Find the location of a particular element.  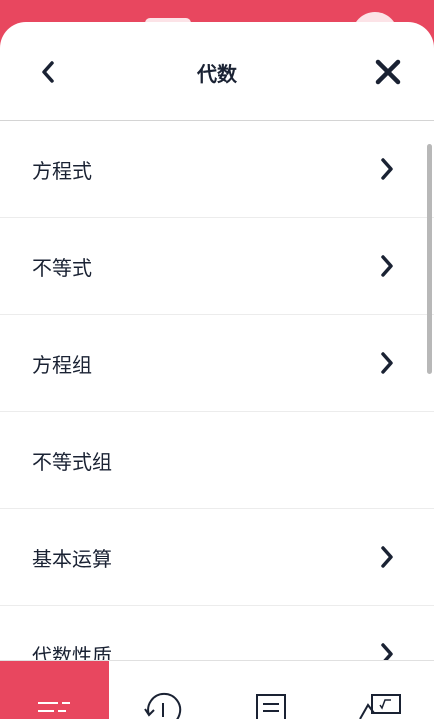

list-item-label: 方程式 is located at coordinates (62, 169).